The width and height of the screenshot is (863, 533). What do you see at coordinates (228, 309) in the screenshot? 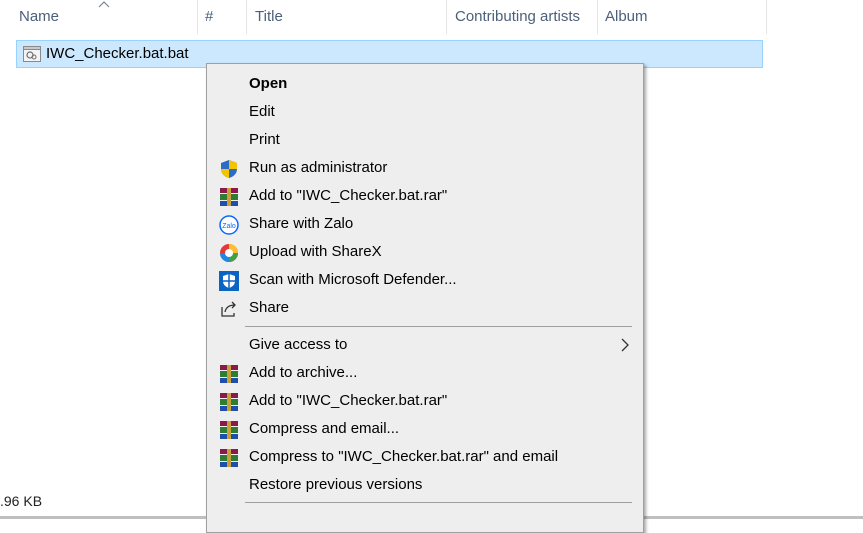
I see `share-icon` at bounding box center [228, 309].